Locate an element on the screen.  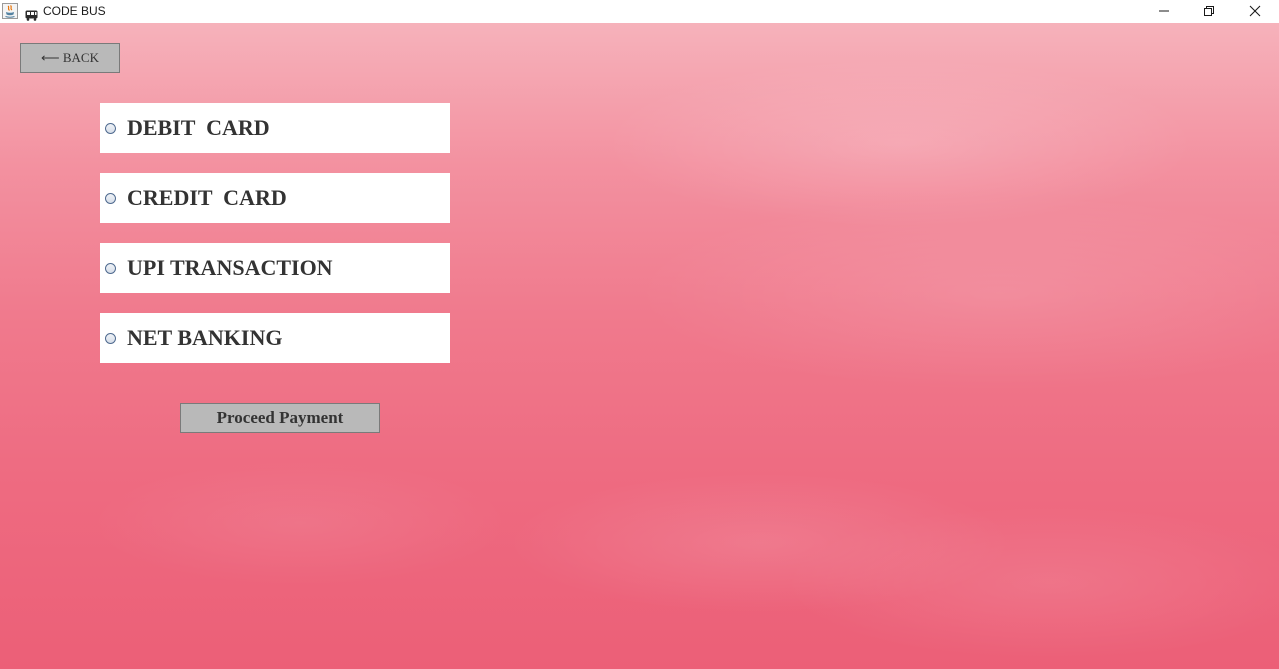
back-button: ⟵ BACK is located at coordinates (70, 58).